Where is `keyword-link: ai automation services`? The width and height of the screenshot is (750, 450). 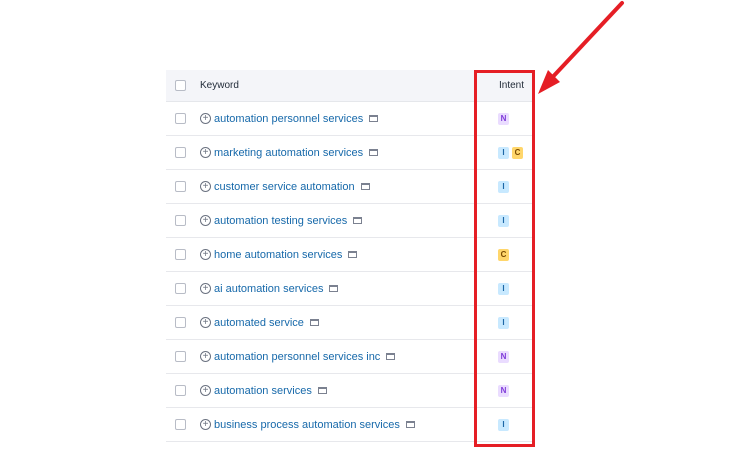
keyword-link: ai automation services is located at coordinates (276, 289).